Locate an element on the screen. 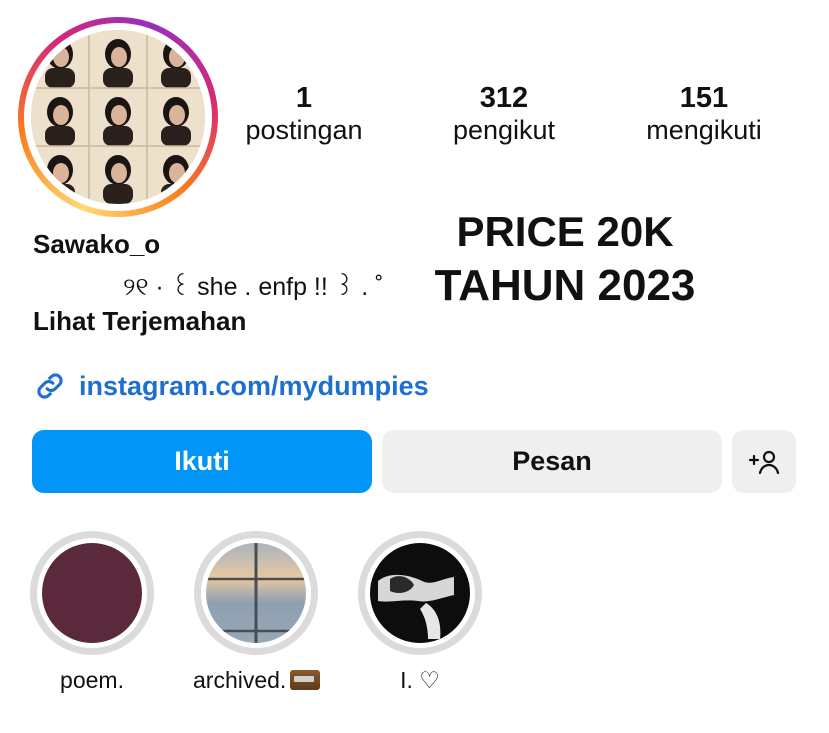 The width and height of the screenshot is (829, 733). avatar-collage-image is located at coordinates (118, 117).